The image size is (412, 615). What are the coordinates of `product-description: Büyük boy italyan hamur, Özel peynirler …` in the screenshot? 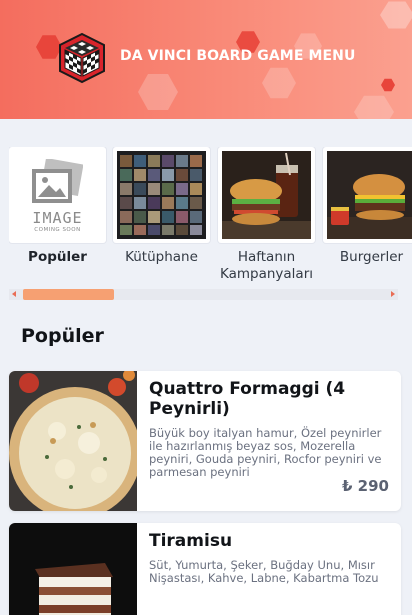 It's located at (265, 452).